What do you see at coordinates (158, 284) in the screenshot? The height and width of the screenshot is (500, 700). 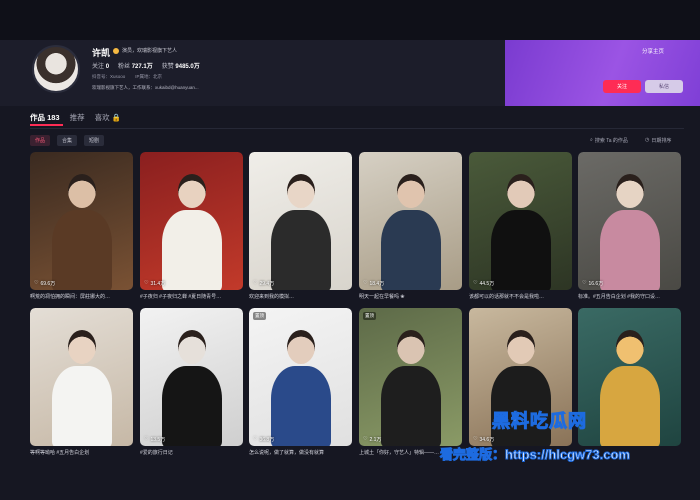 I see `like-count-value: 31.4万` at bounding box center [158, 284].